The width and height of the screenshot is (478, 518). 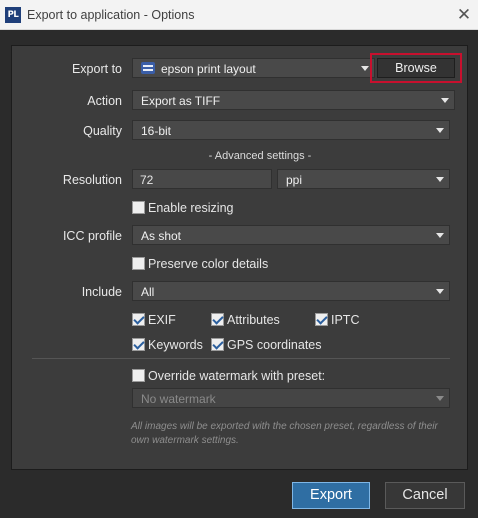 What do you see at coordinates (260, 156) in the screenshot?
I see `advanced-settings-heading: - Advanced settings -` at bounding box center [260, 156].